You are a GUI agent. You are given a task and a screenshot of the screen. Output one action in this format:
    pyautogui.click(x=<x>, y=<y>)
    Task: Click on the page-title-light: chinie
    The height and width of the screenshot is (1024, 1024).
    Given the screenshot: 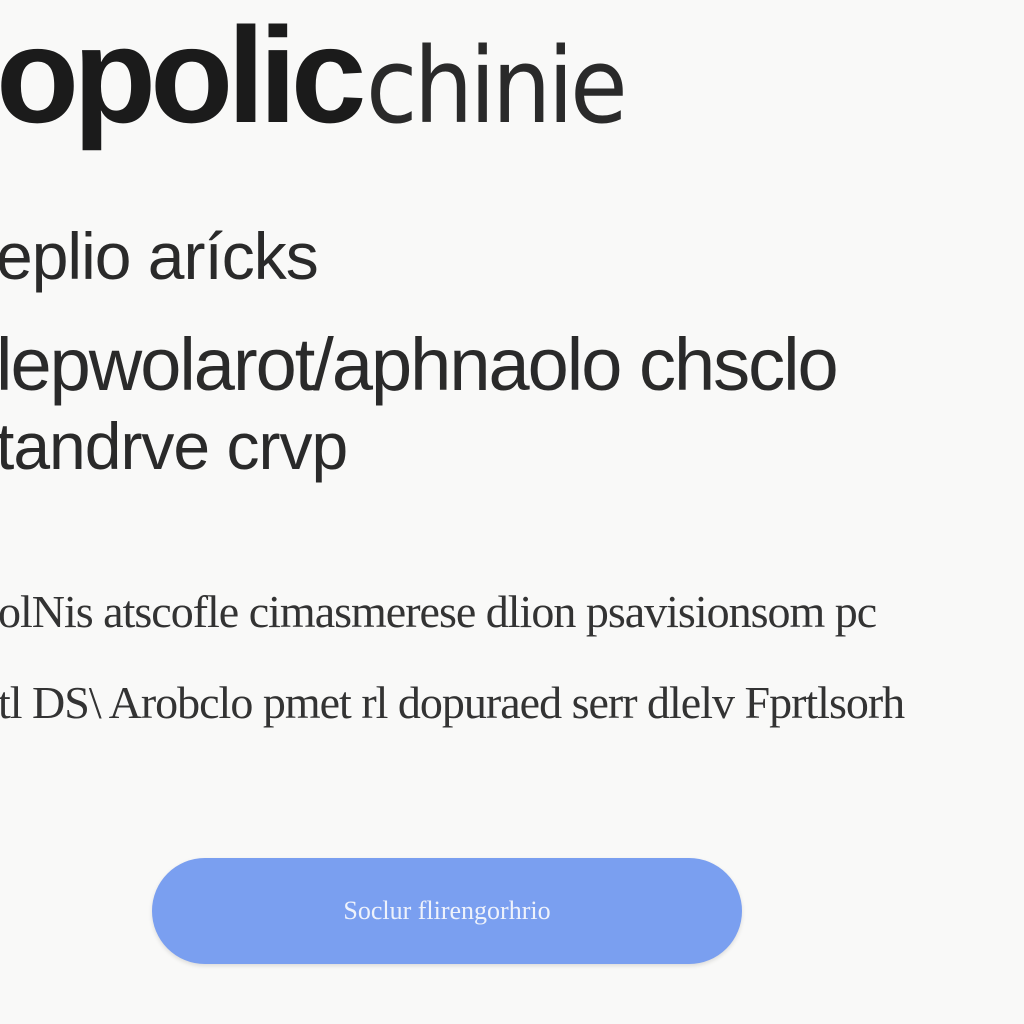 What is the action you would take?
    pyautogui.click(x=497, y=86)
    